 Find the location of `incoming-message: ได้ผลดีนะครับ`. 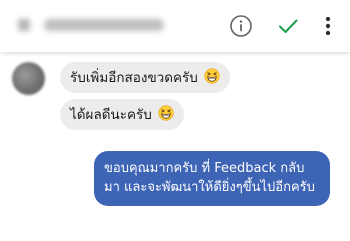

incoming-message: ได้ผลดีนะครับ is located at coordinates (122, 114).